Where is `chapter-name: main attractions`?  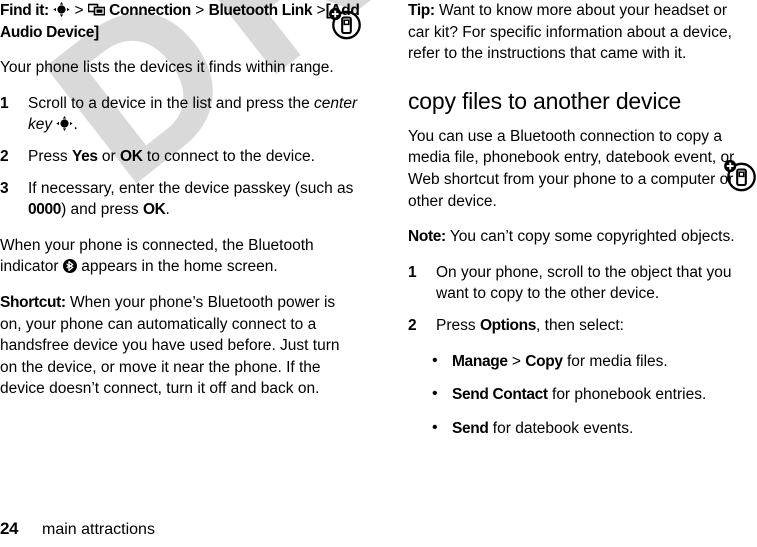
chapter-name: main attractions is located at coordinates (98, 529).